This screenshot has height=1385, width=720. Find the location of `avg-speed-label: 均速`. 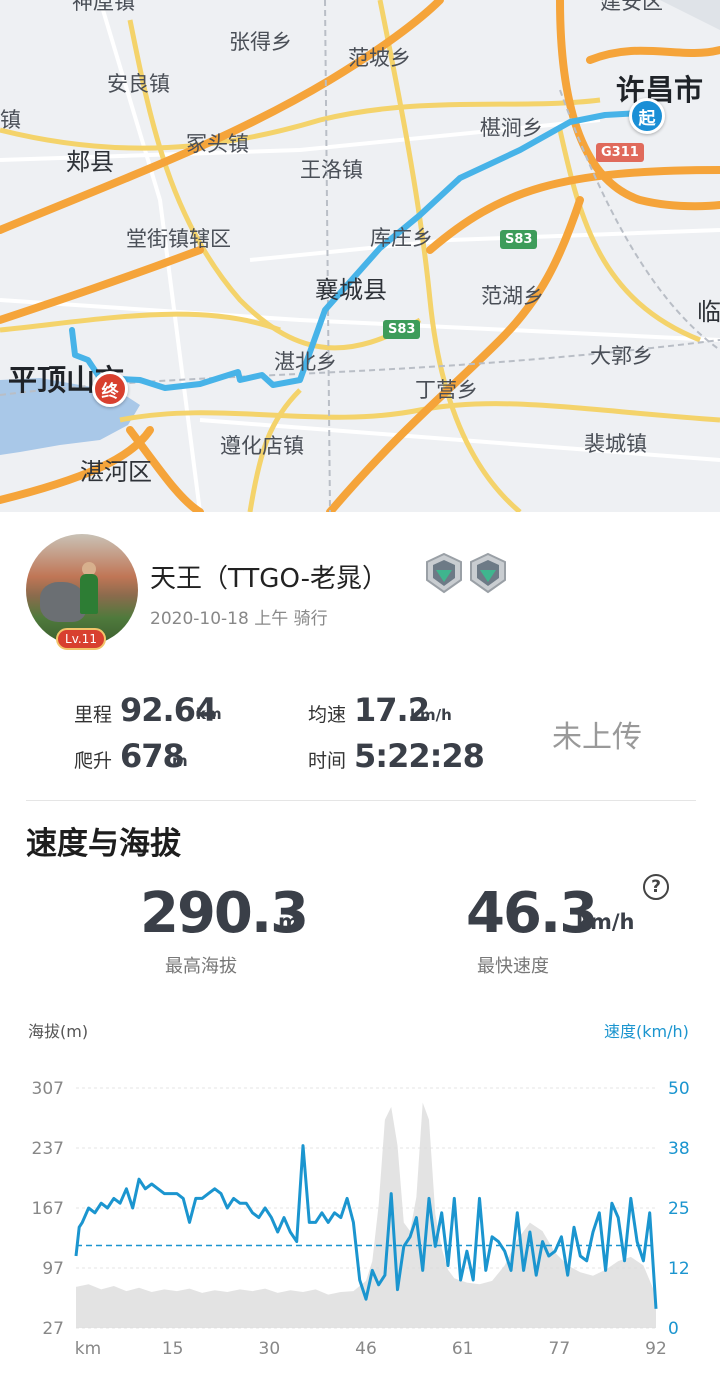

avg-speed-label: 均速 is located at coordinates (327, 715).